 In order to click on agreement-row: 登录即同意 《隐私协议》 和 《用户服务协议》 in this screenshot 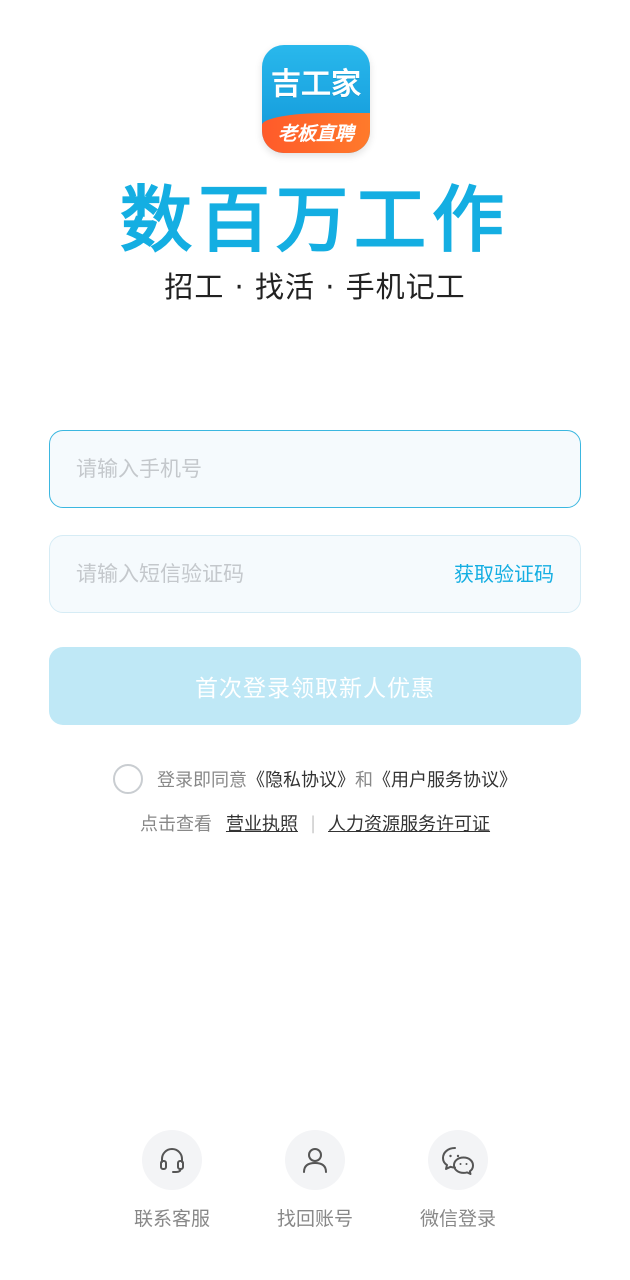, I will do `click(315, 779)`.